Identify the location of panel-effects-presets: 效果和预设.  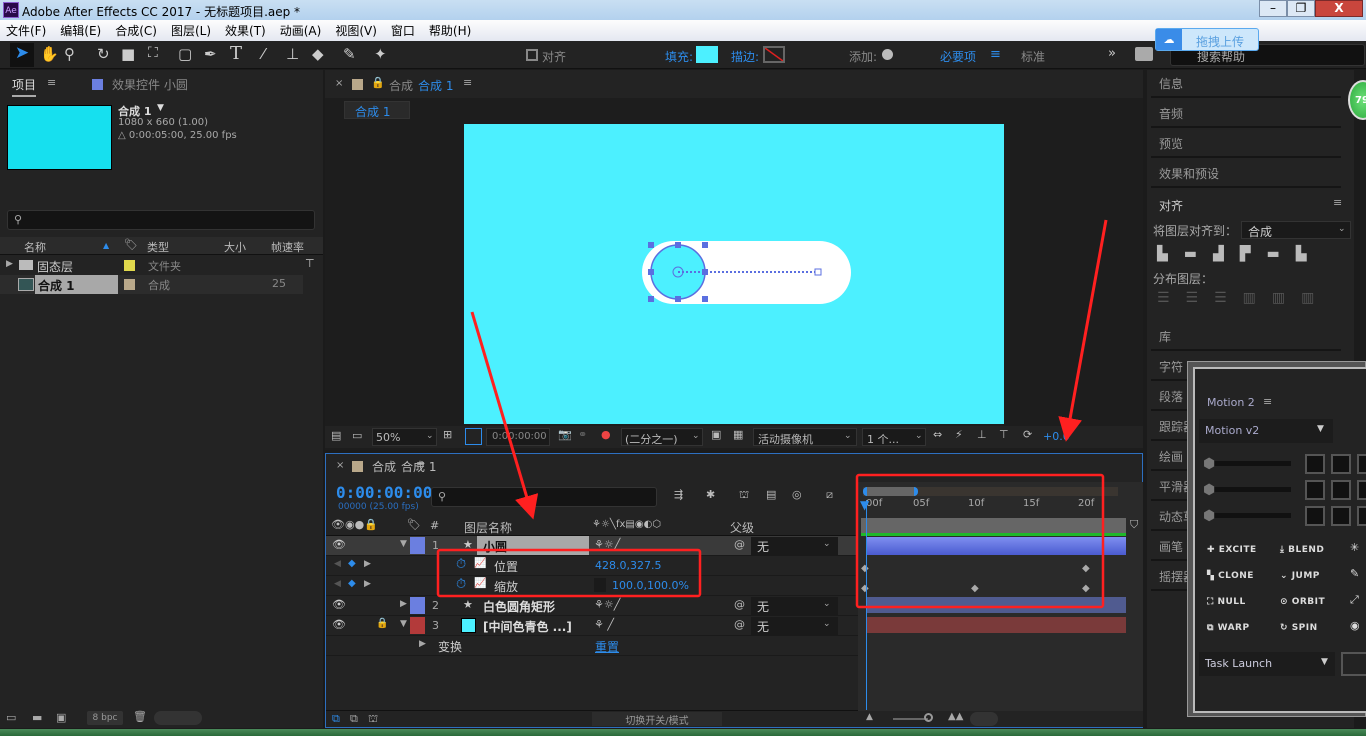
(1246, 174).